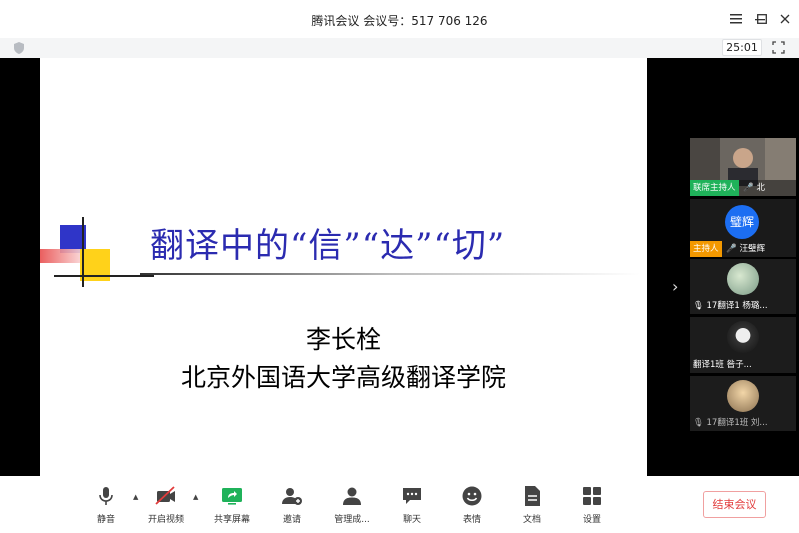 The width and height of the screenshot is (799, 533). Describe the element at coordinates (232, 506) in the screenshot. I see `share-screen-button: 共享屏幕` at that location.